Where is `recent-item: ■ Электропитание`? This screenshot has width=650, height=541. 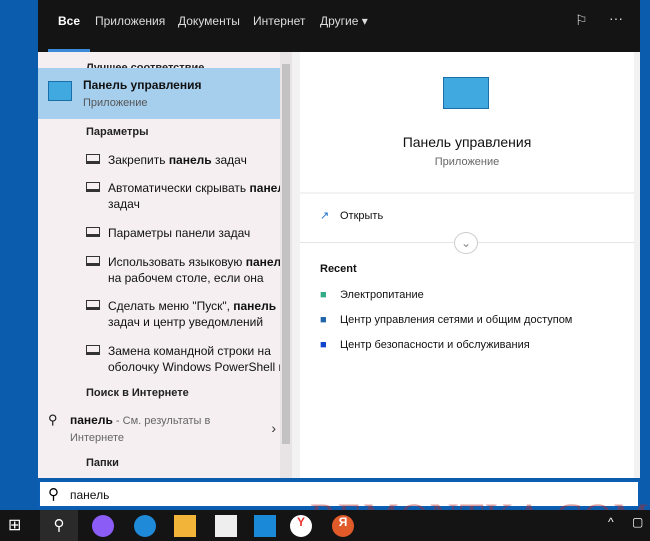 recent-item: ■ Электропитание is located at coordinates (372, 295).